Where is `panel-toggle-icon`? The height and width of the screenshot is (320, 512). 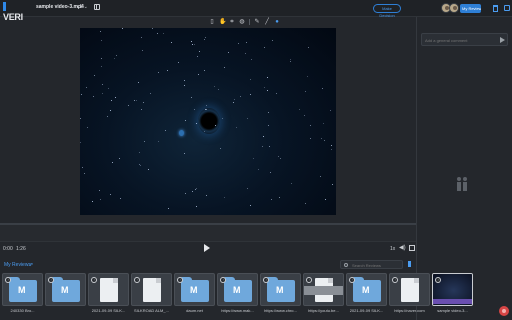 panel-toggle-icon is located at coordinates (97, 7).